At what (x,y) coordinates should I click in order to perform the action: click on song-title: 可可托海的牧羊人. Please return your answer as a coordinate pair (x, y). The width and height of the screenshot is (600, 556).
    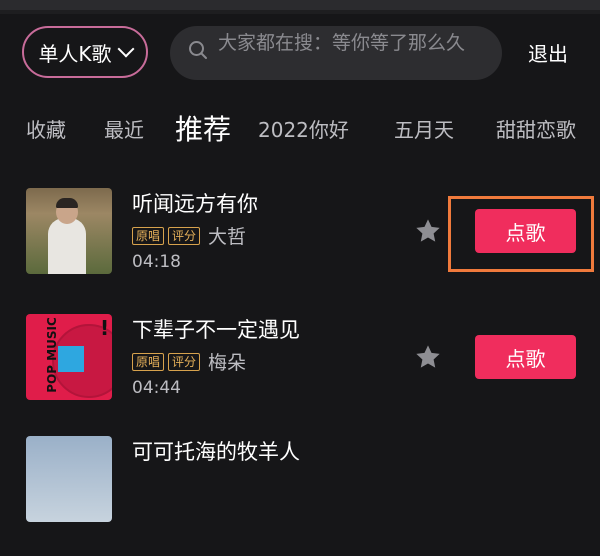
    Looking at the image, I should click on (216, 452).